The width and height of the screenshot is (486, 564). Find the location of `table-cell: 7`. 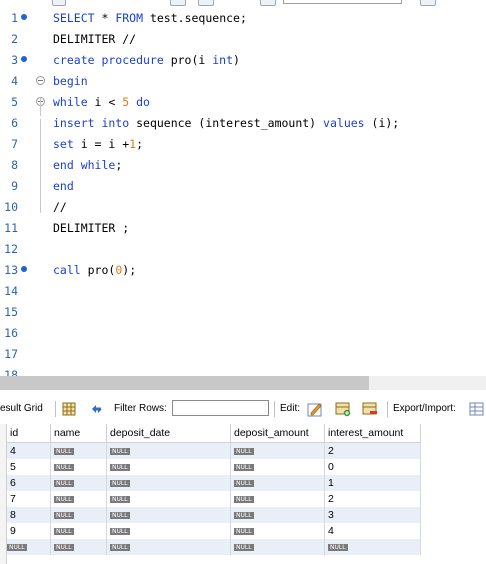

table-cell: 7 is located at coordinates (29, 499).